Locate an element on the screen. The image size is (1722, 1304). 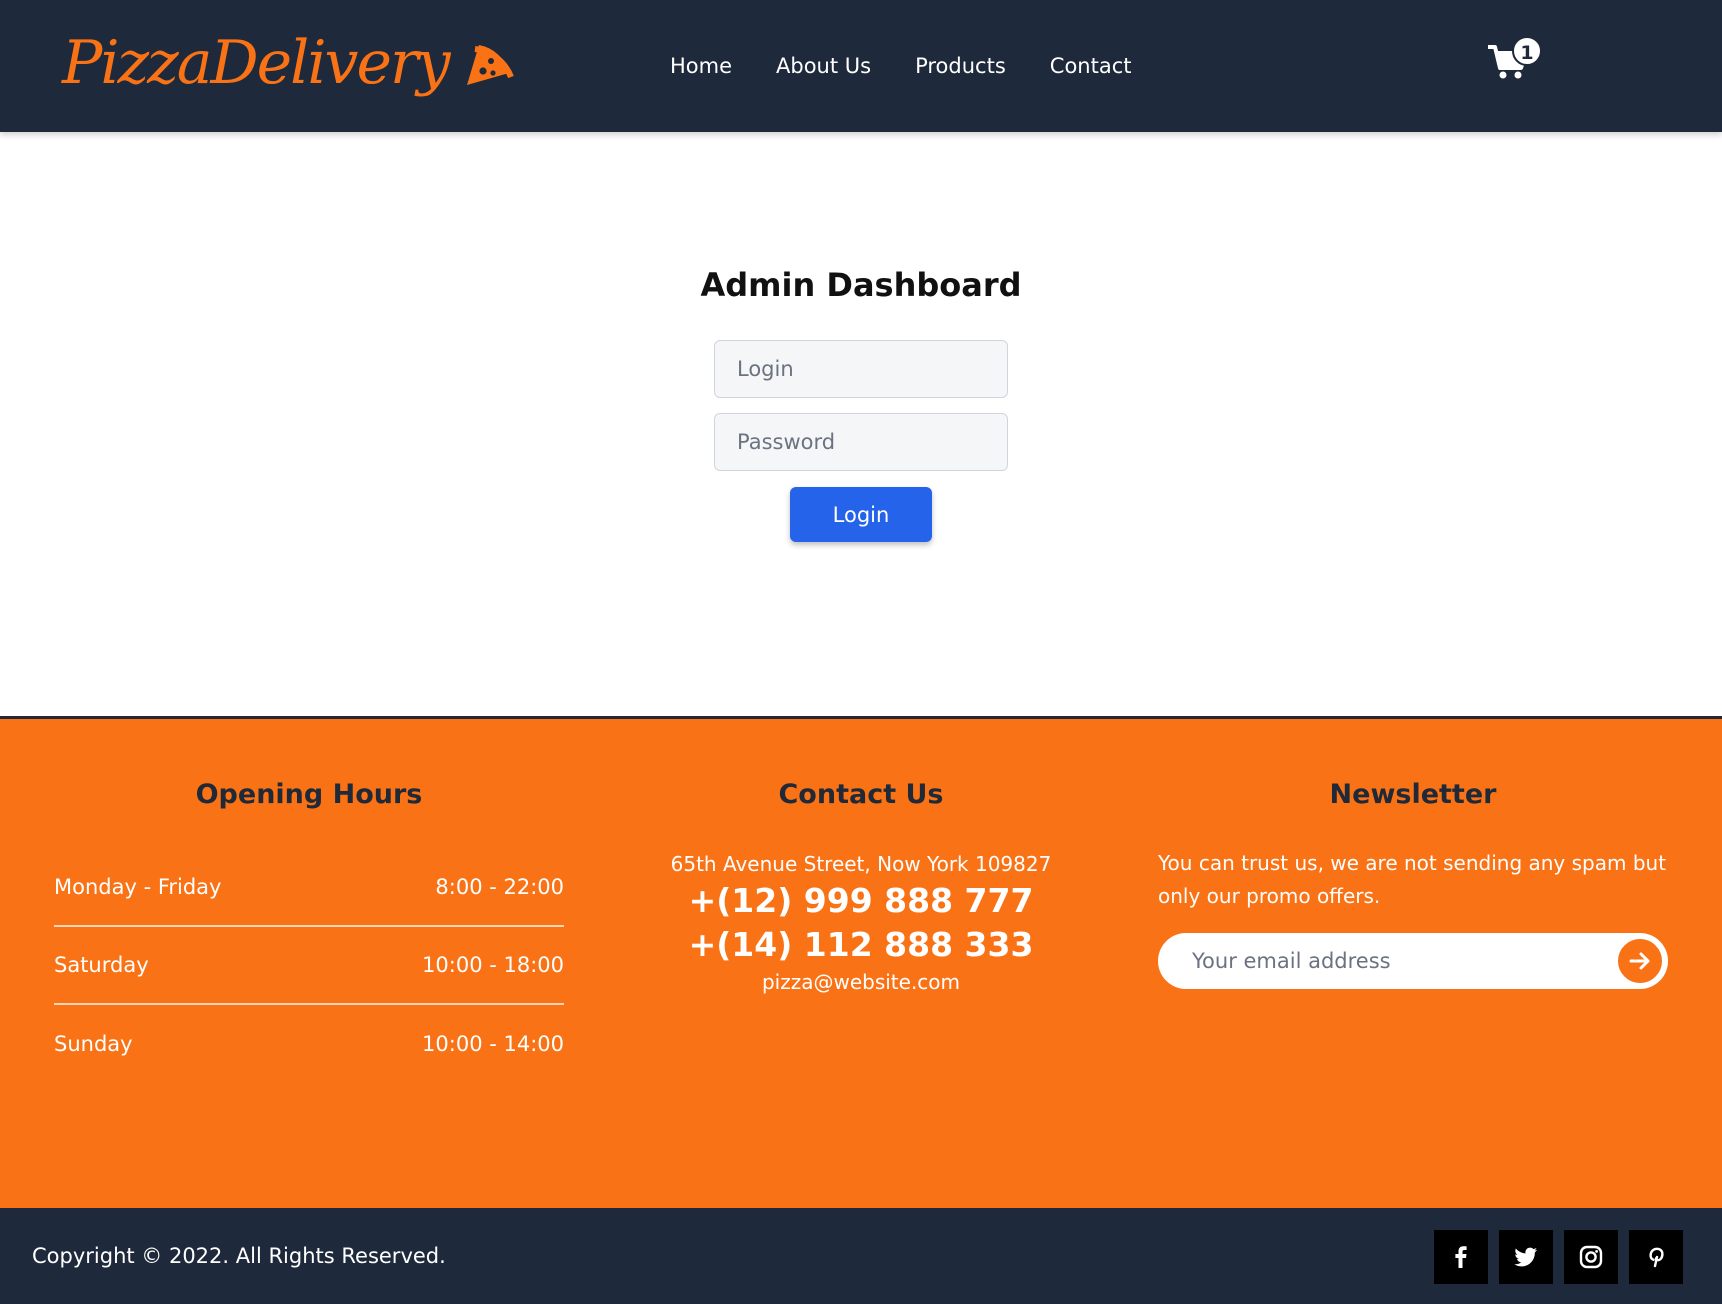
hours-row: Monday - Friday 8:00 - 22:00 is located at coordinates (309, 888).